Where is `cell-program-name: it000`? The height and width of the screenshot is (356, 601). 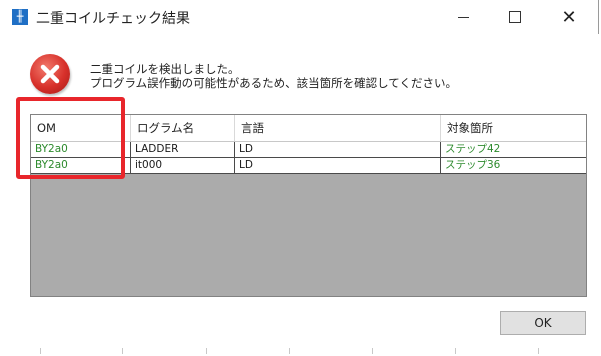 cell-program-name: it000 is located at coordinates (183, 165).